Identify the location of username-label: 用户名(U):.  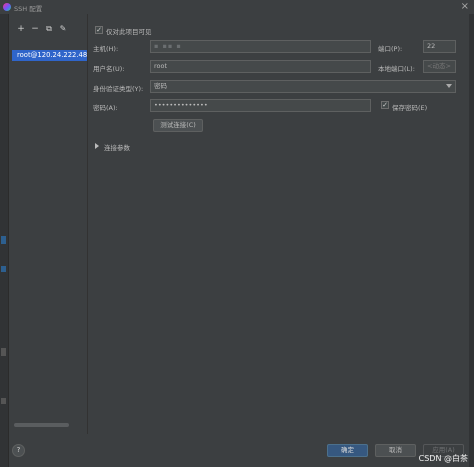
(109, 69).